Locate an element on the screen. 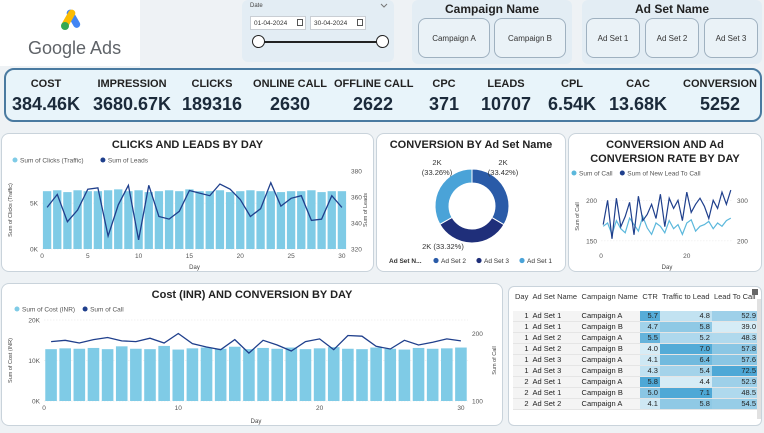 This screenshot has width=764, height=433. kpi-value: 384.46K is located at coordinates (46, 104).